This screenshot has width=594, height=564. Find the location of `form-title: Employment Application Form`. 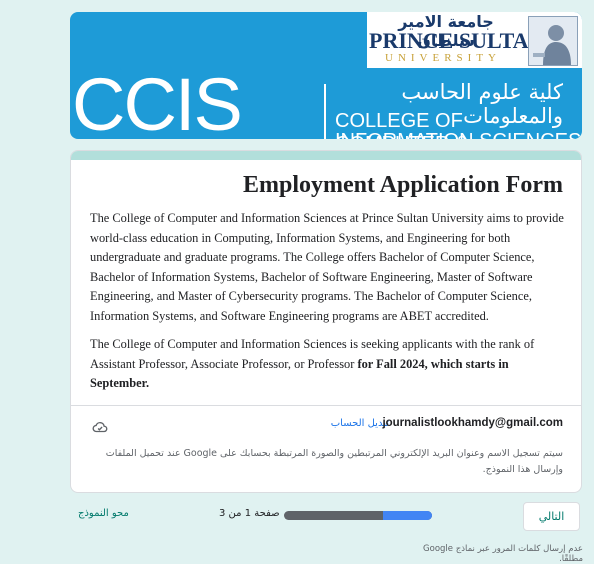

form-title: Employment Application Form is located at coordinates (402, 185).